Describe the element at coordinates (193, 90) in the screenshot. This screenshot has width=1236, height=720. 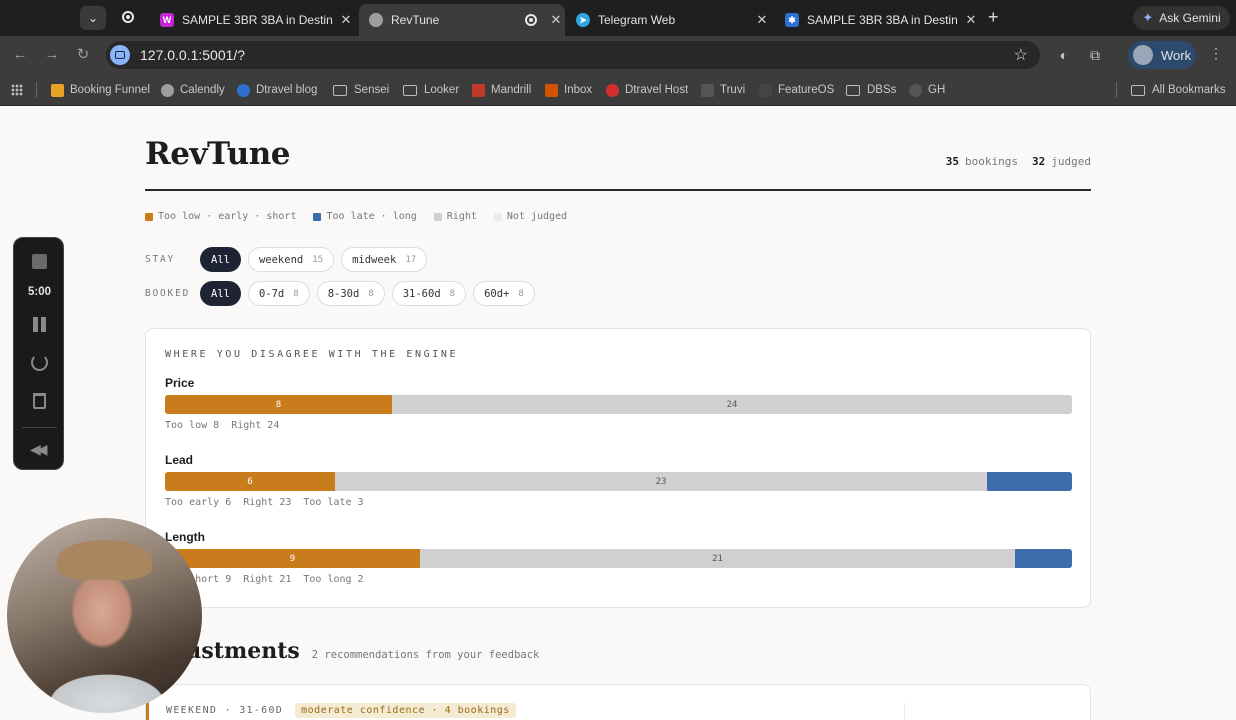
I see `bookmark-calendly: Calendly` at that location.